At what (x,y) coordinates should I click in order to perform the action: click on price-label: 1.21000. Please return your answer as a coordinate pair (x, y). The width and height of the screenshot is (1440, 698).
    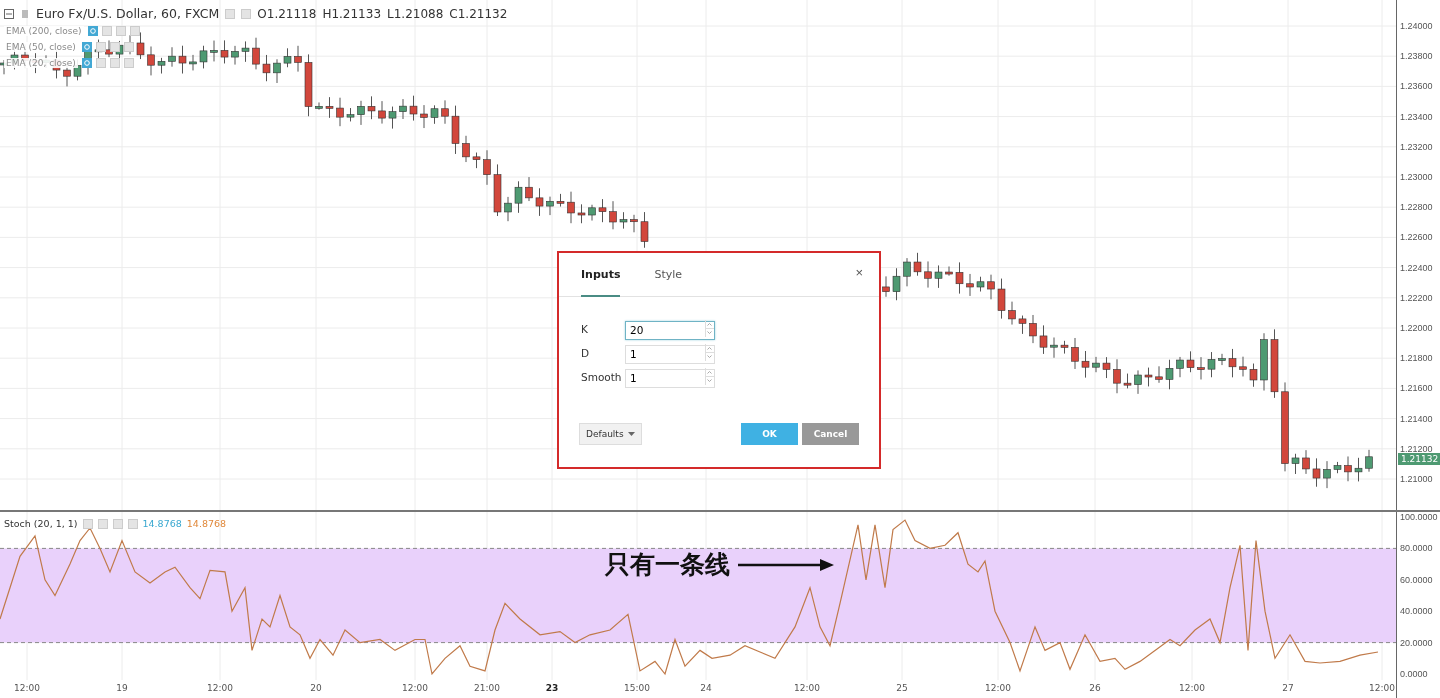
    Looking at the image, I should click on (1416, 479).